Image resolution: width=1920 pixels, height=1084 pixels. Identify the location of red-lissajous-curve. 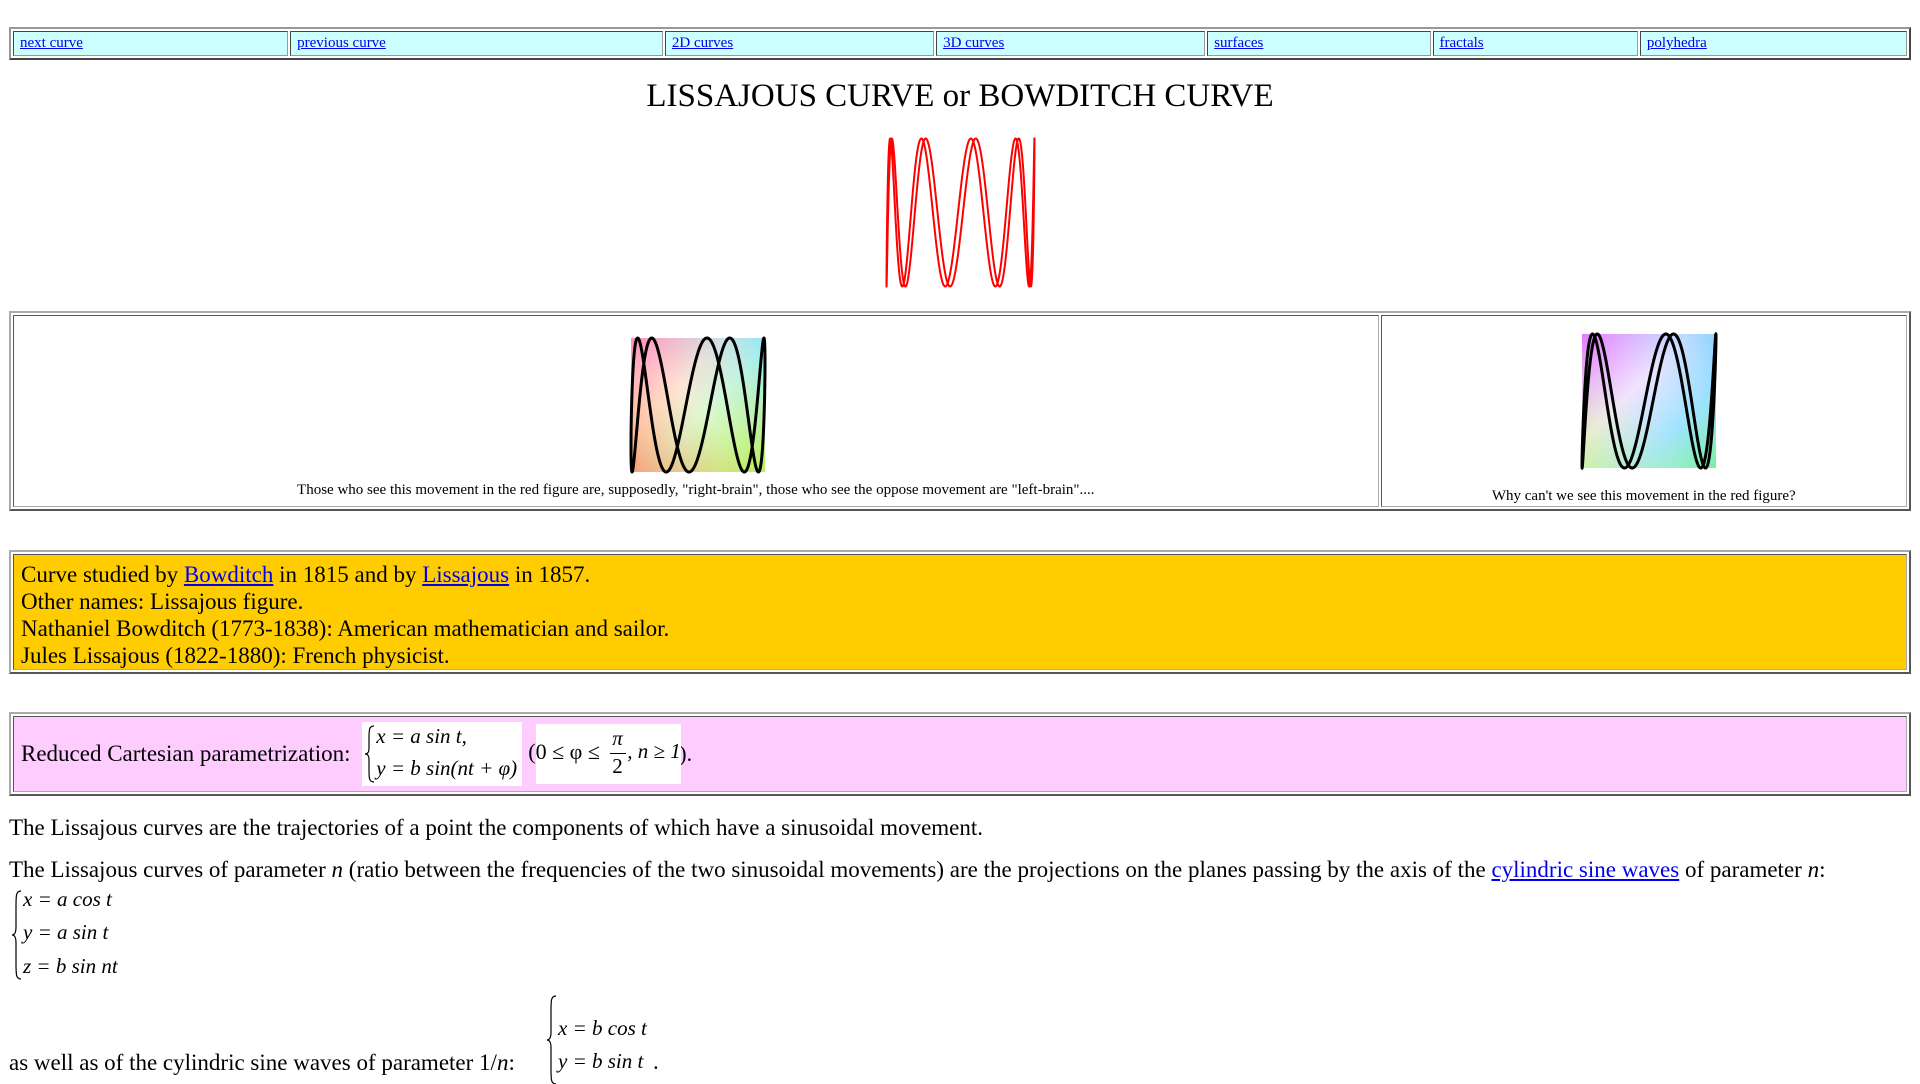
(960, 212).